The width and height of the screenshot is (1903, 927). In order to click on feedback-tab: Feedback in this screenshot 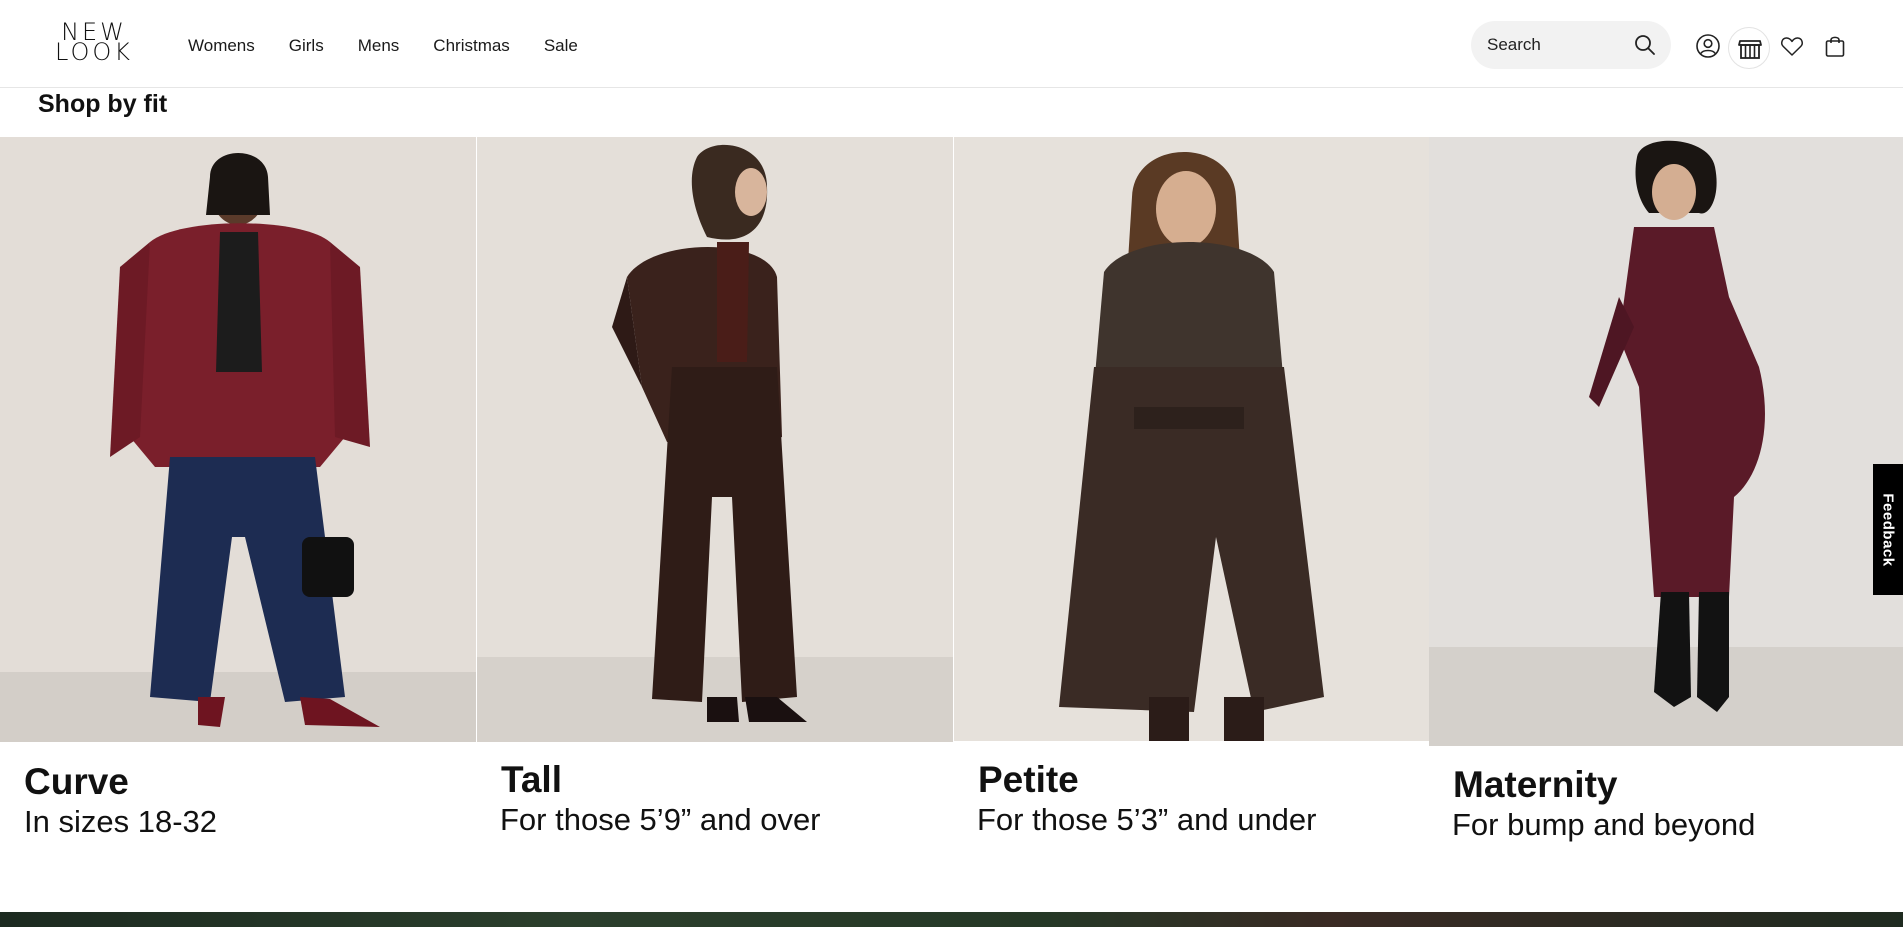, I will do `click(1888, 529)`.